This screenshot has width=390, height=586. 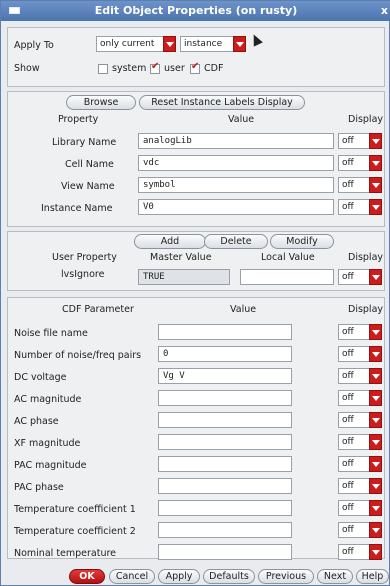 I want to click on master-value-column-header: Master Value, so click(x=181, y=257).